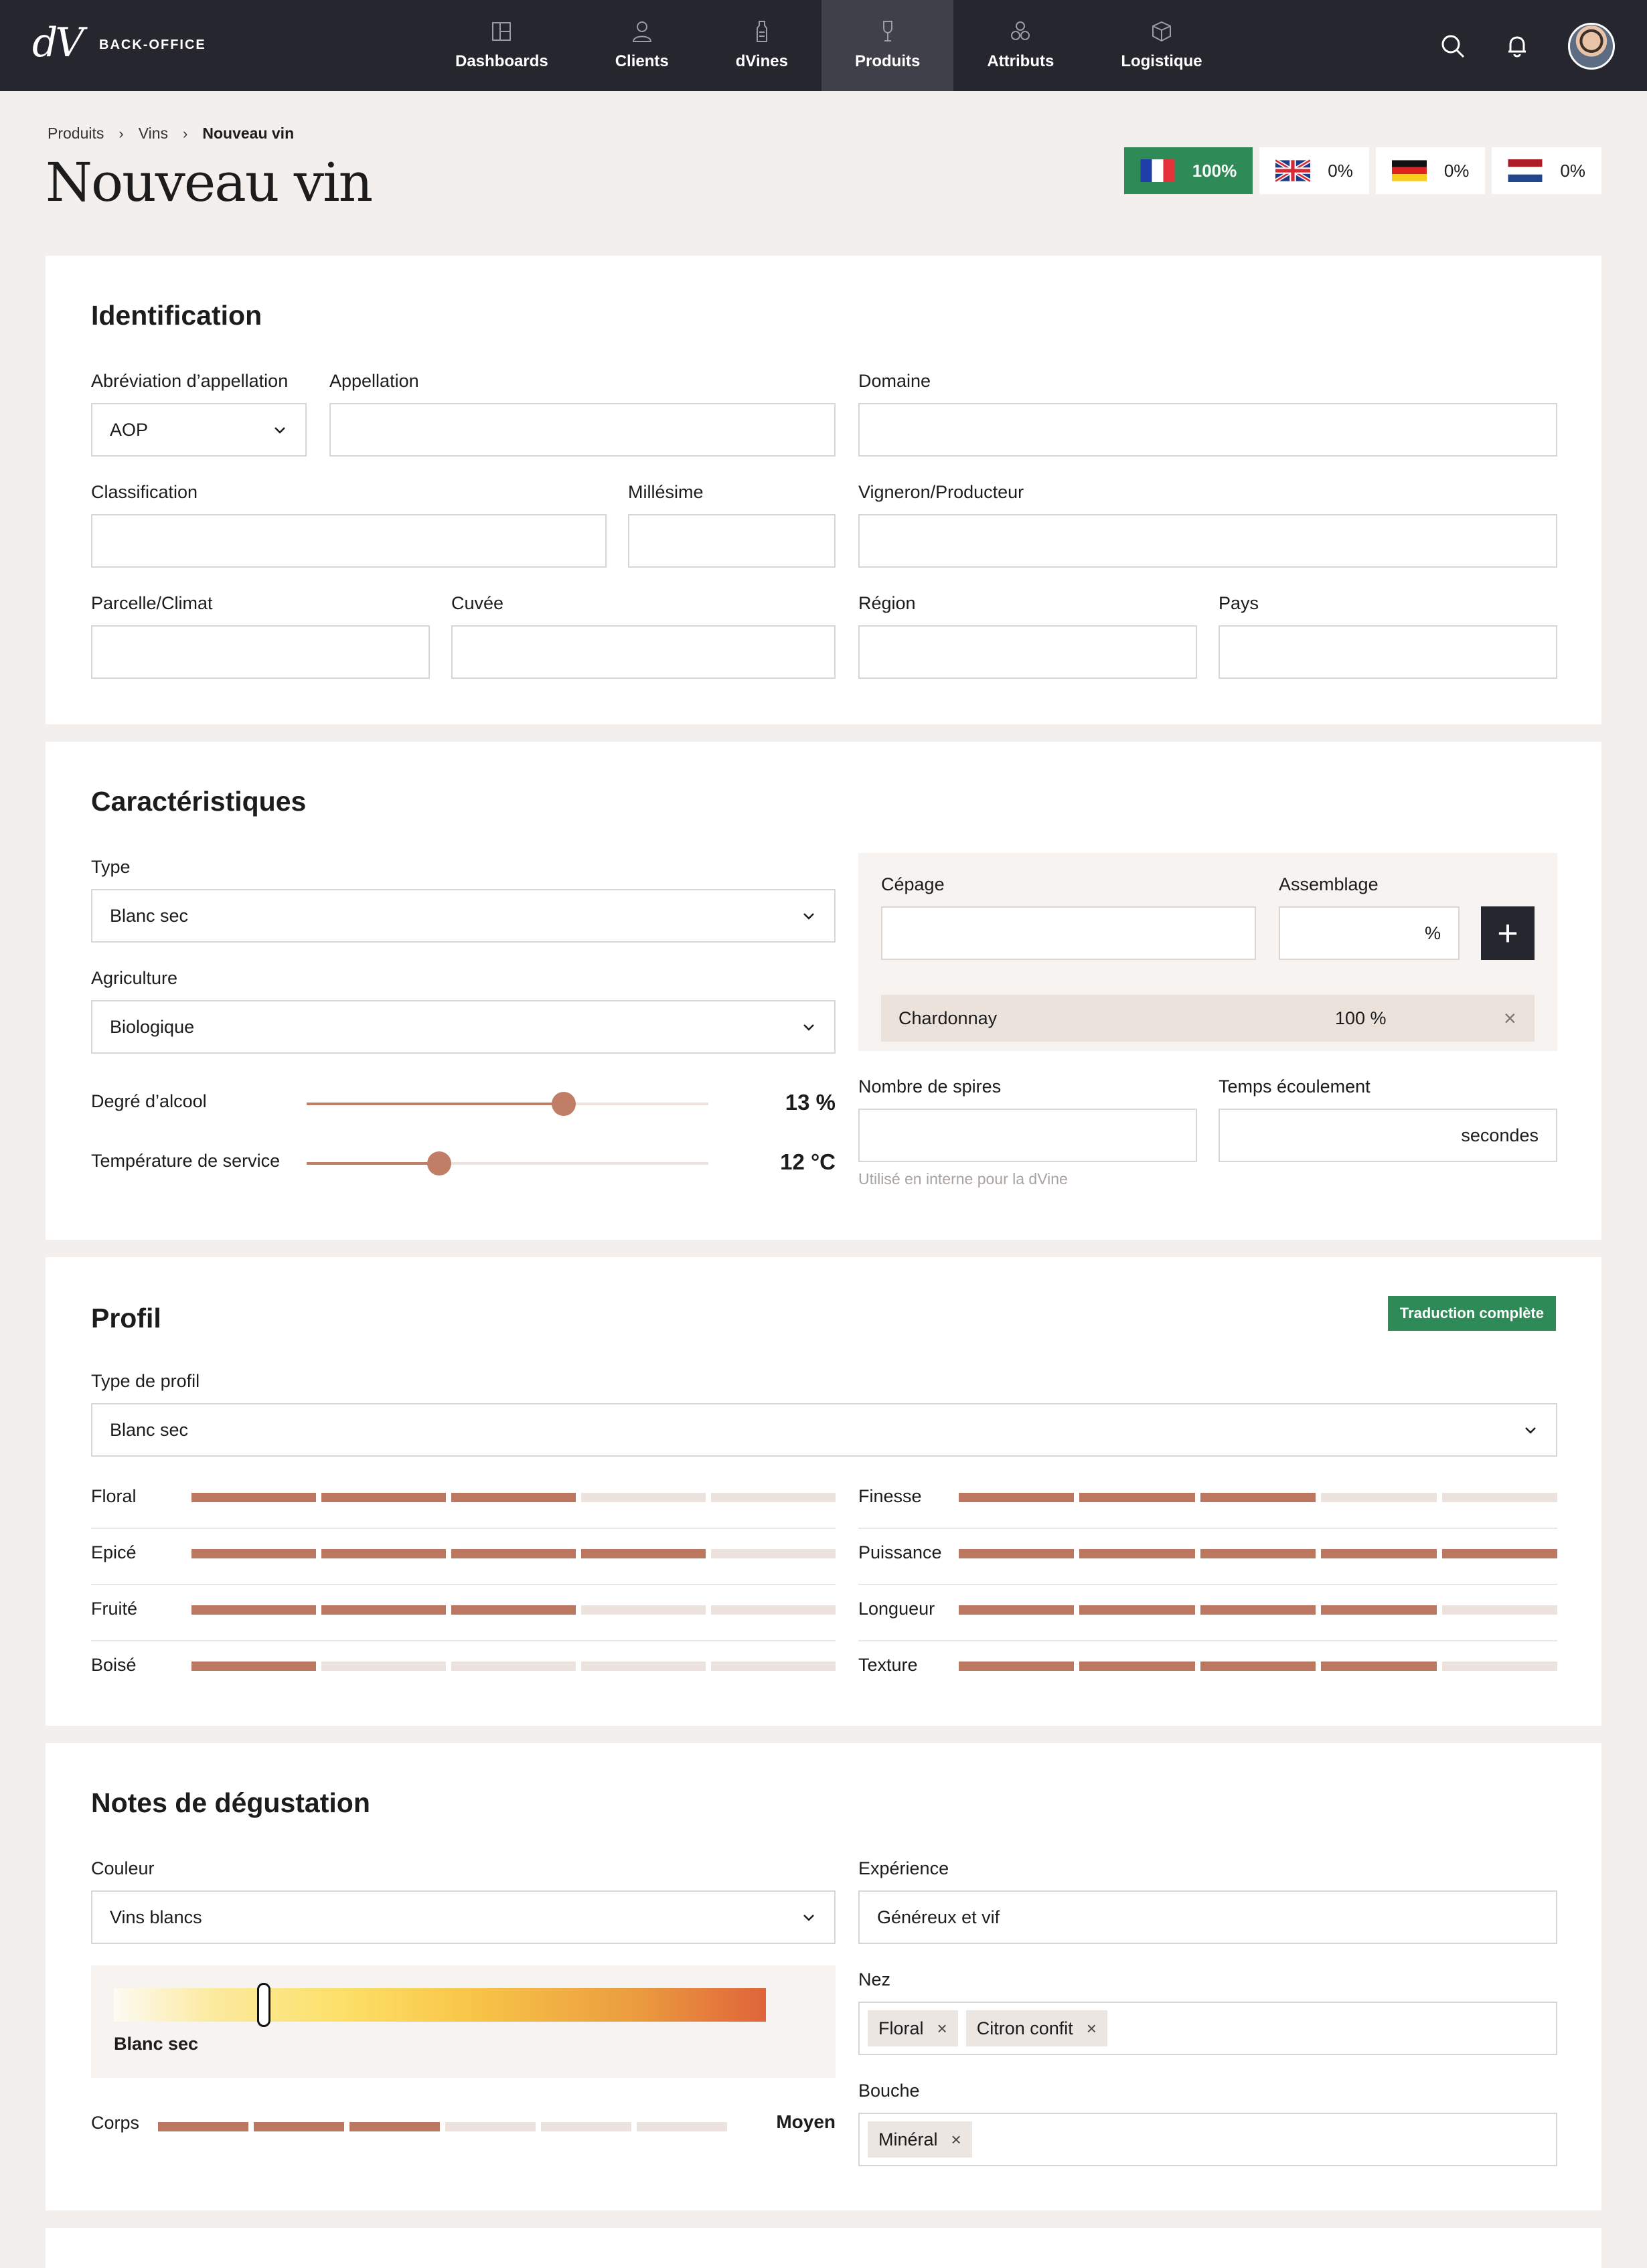  Describe the element at coordinates (1028, 1135) in the screenshot. I see `spires-input` at that location.